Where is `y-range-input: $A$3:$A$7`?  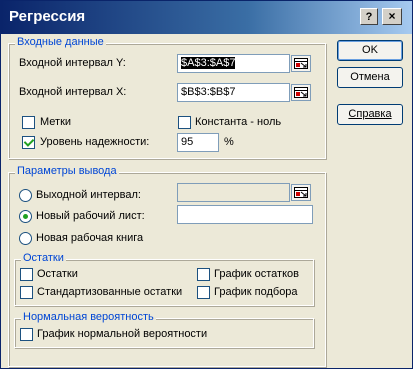
y-range-input: $A$3:$A$7 is located at coordinates (233, 63).